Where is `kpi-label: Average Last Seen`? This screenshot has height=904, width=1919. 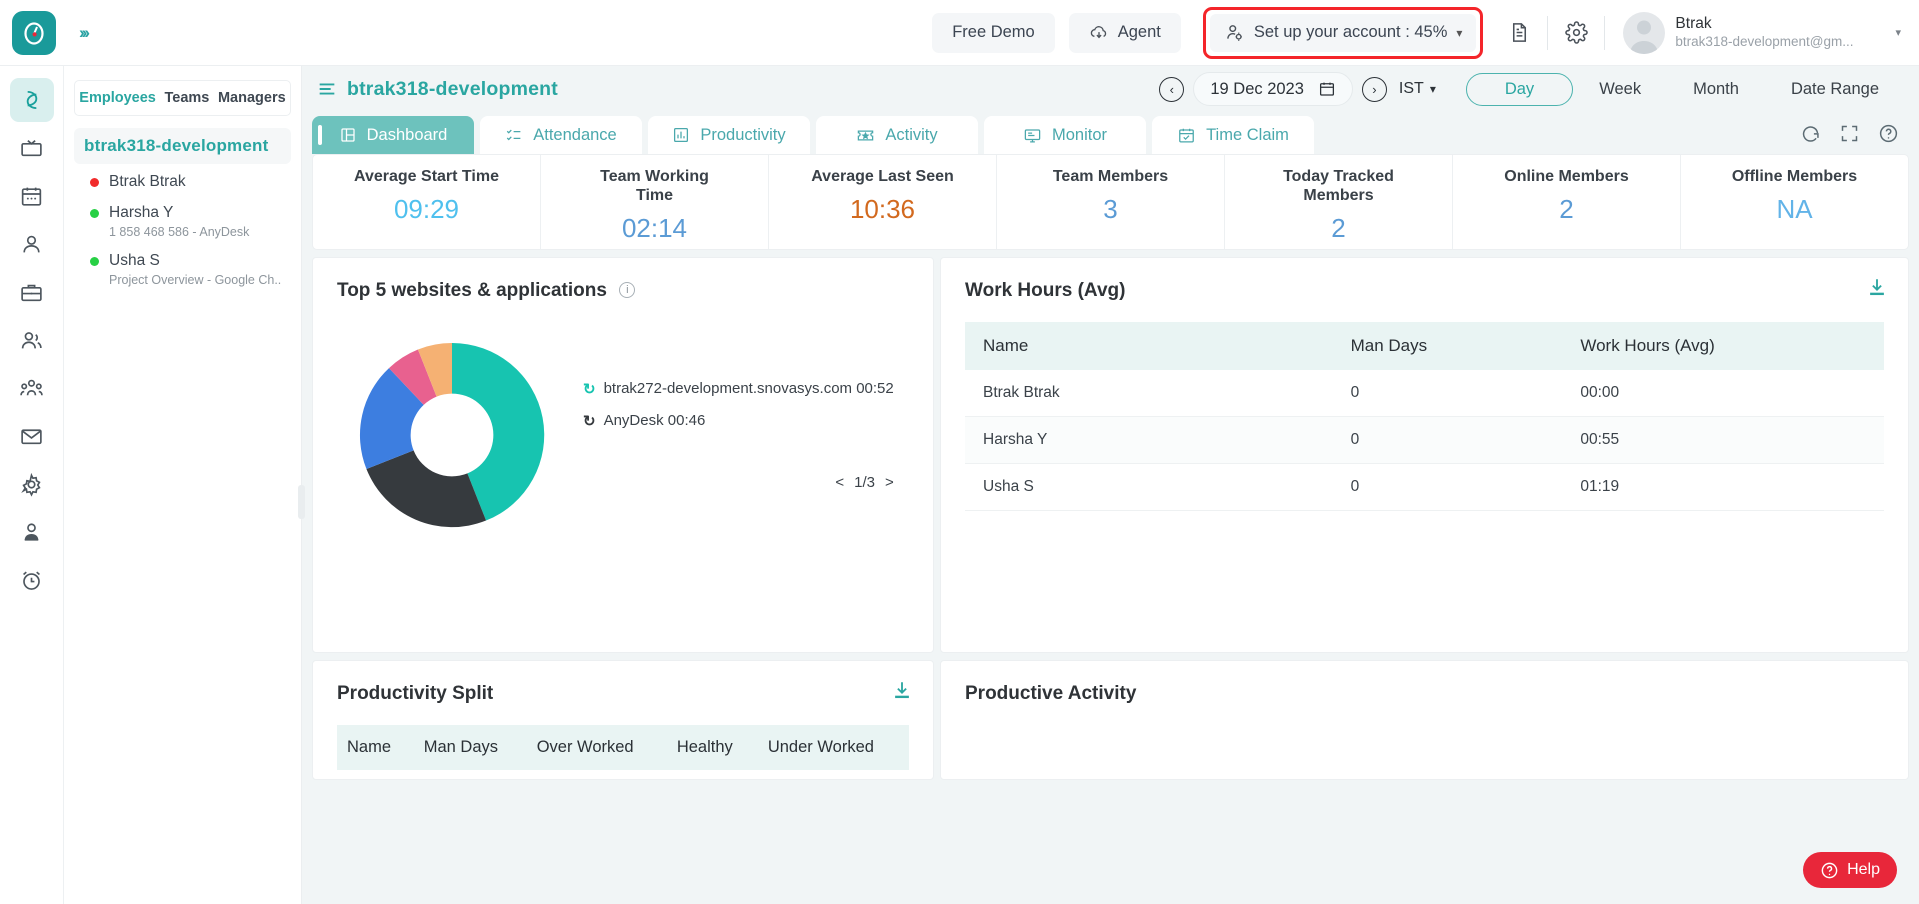 kpi-label: Average Last Seen is located at coordinates (882, 176).